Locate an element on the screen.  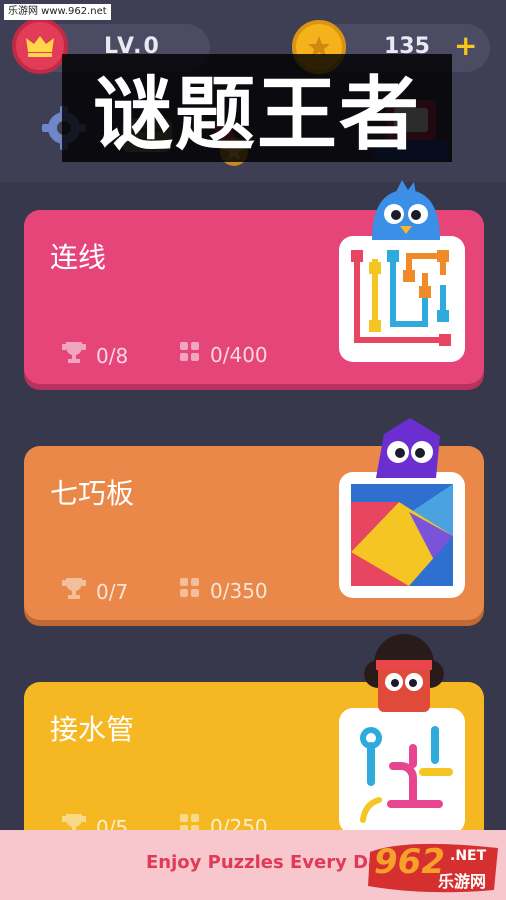
trophy-count: 0/8 is located at coordinates (112, 355).